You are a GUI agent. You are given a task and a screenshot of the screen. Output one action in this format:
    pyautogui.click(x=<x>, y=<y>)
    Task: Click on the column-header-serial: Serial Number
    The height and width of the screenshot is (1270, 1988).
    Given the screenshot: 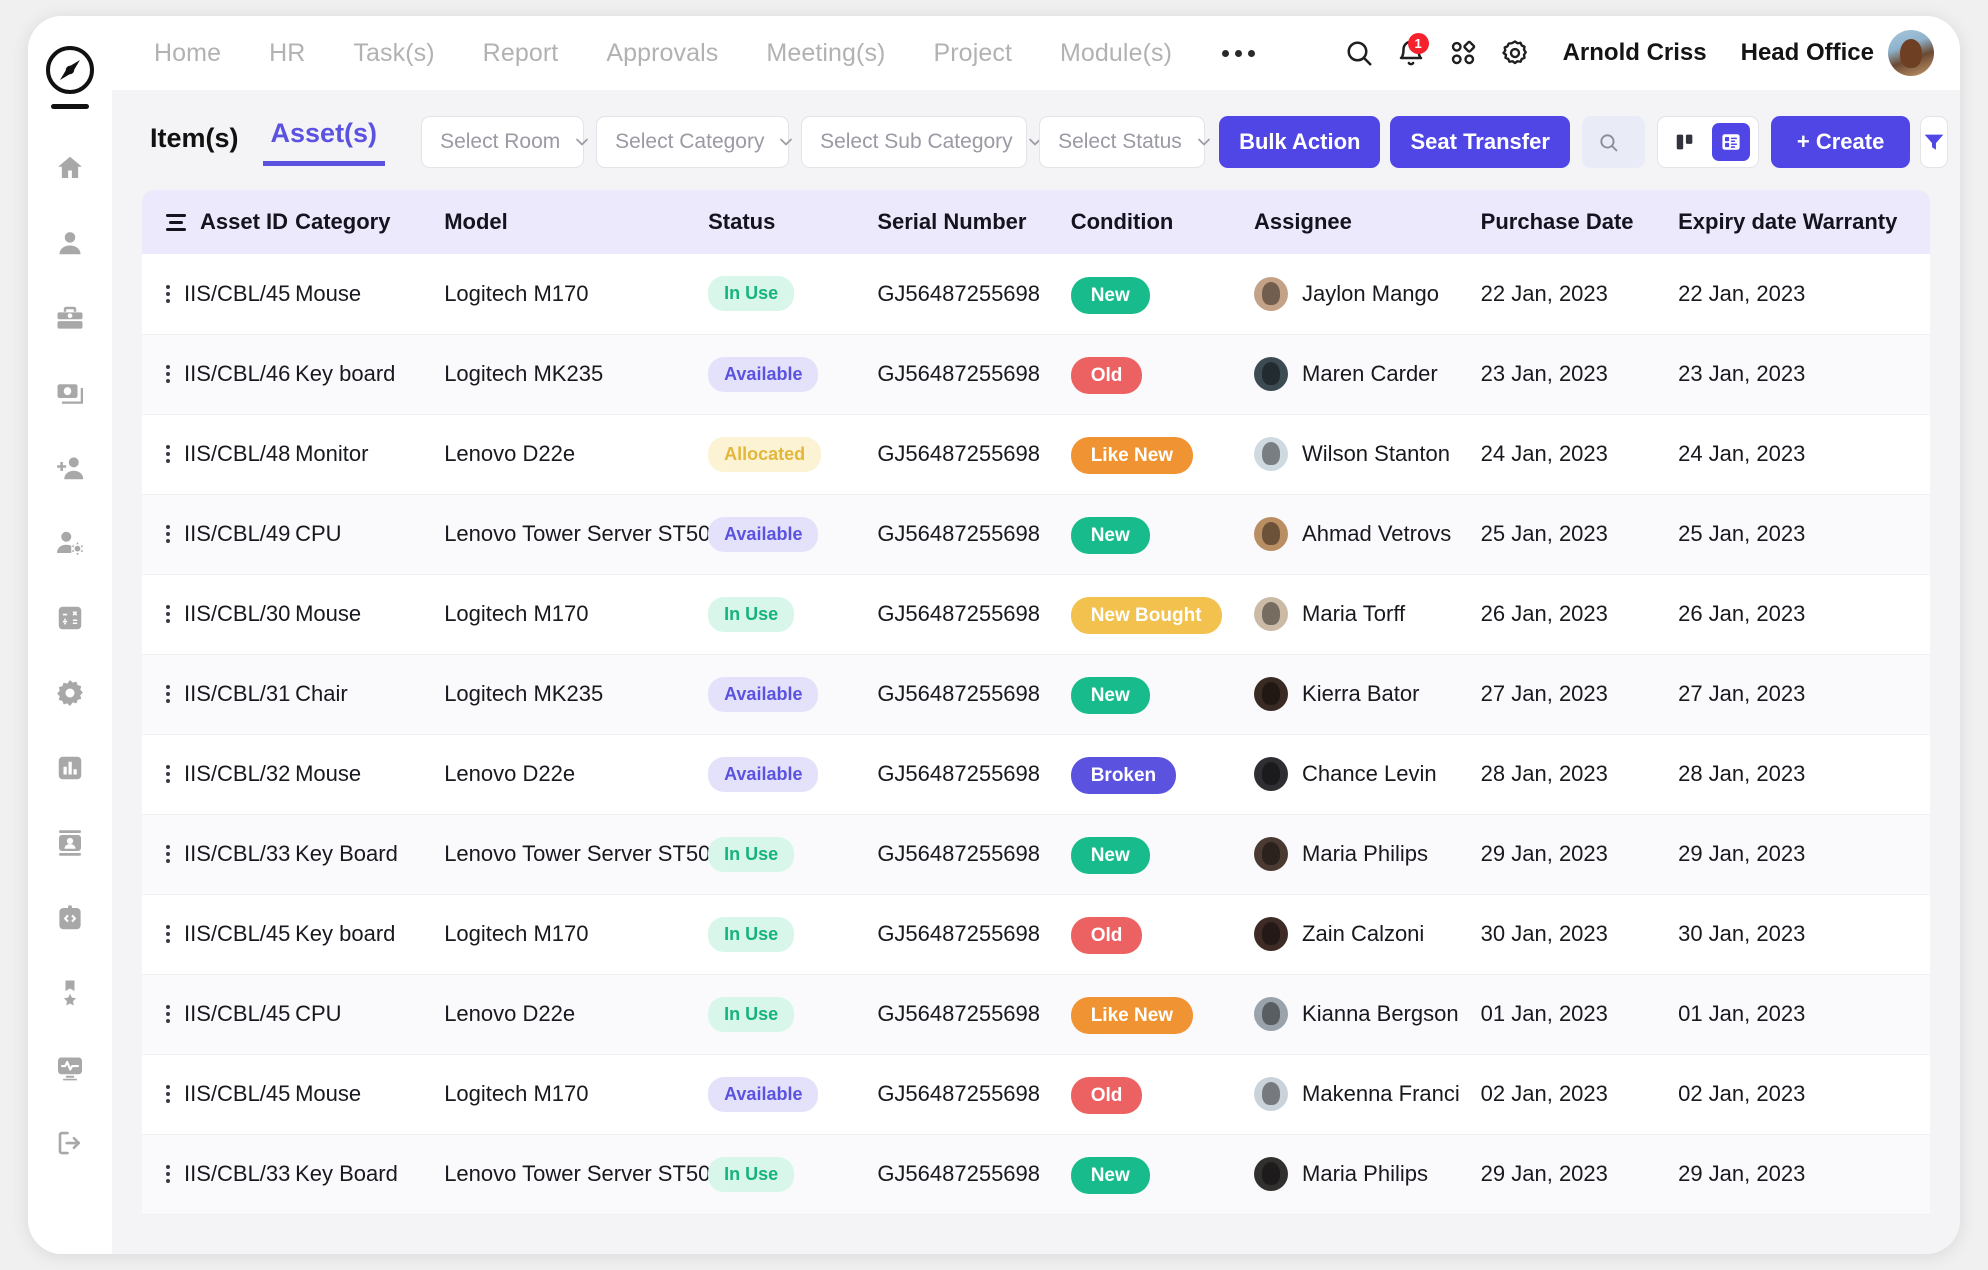 What is the action you would take?
    pyautogui.click(x=974, y=222)
    